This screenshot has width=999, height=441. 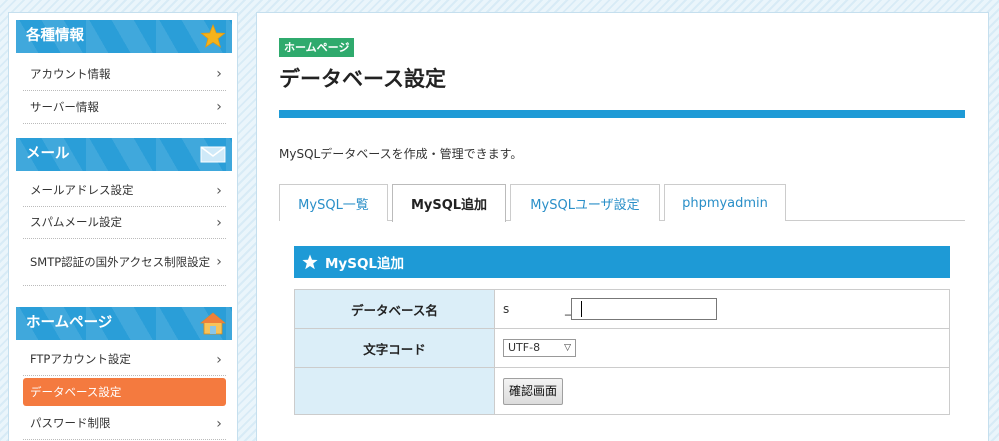 What do you see at coordinates (644, 309) in the screenshot?
I see `db-name-input` at bounding box center [644, 309].